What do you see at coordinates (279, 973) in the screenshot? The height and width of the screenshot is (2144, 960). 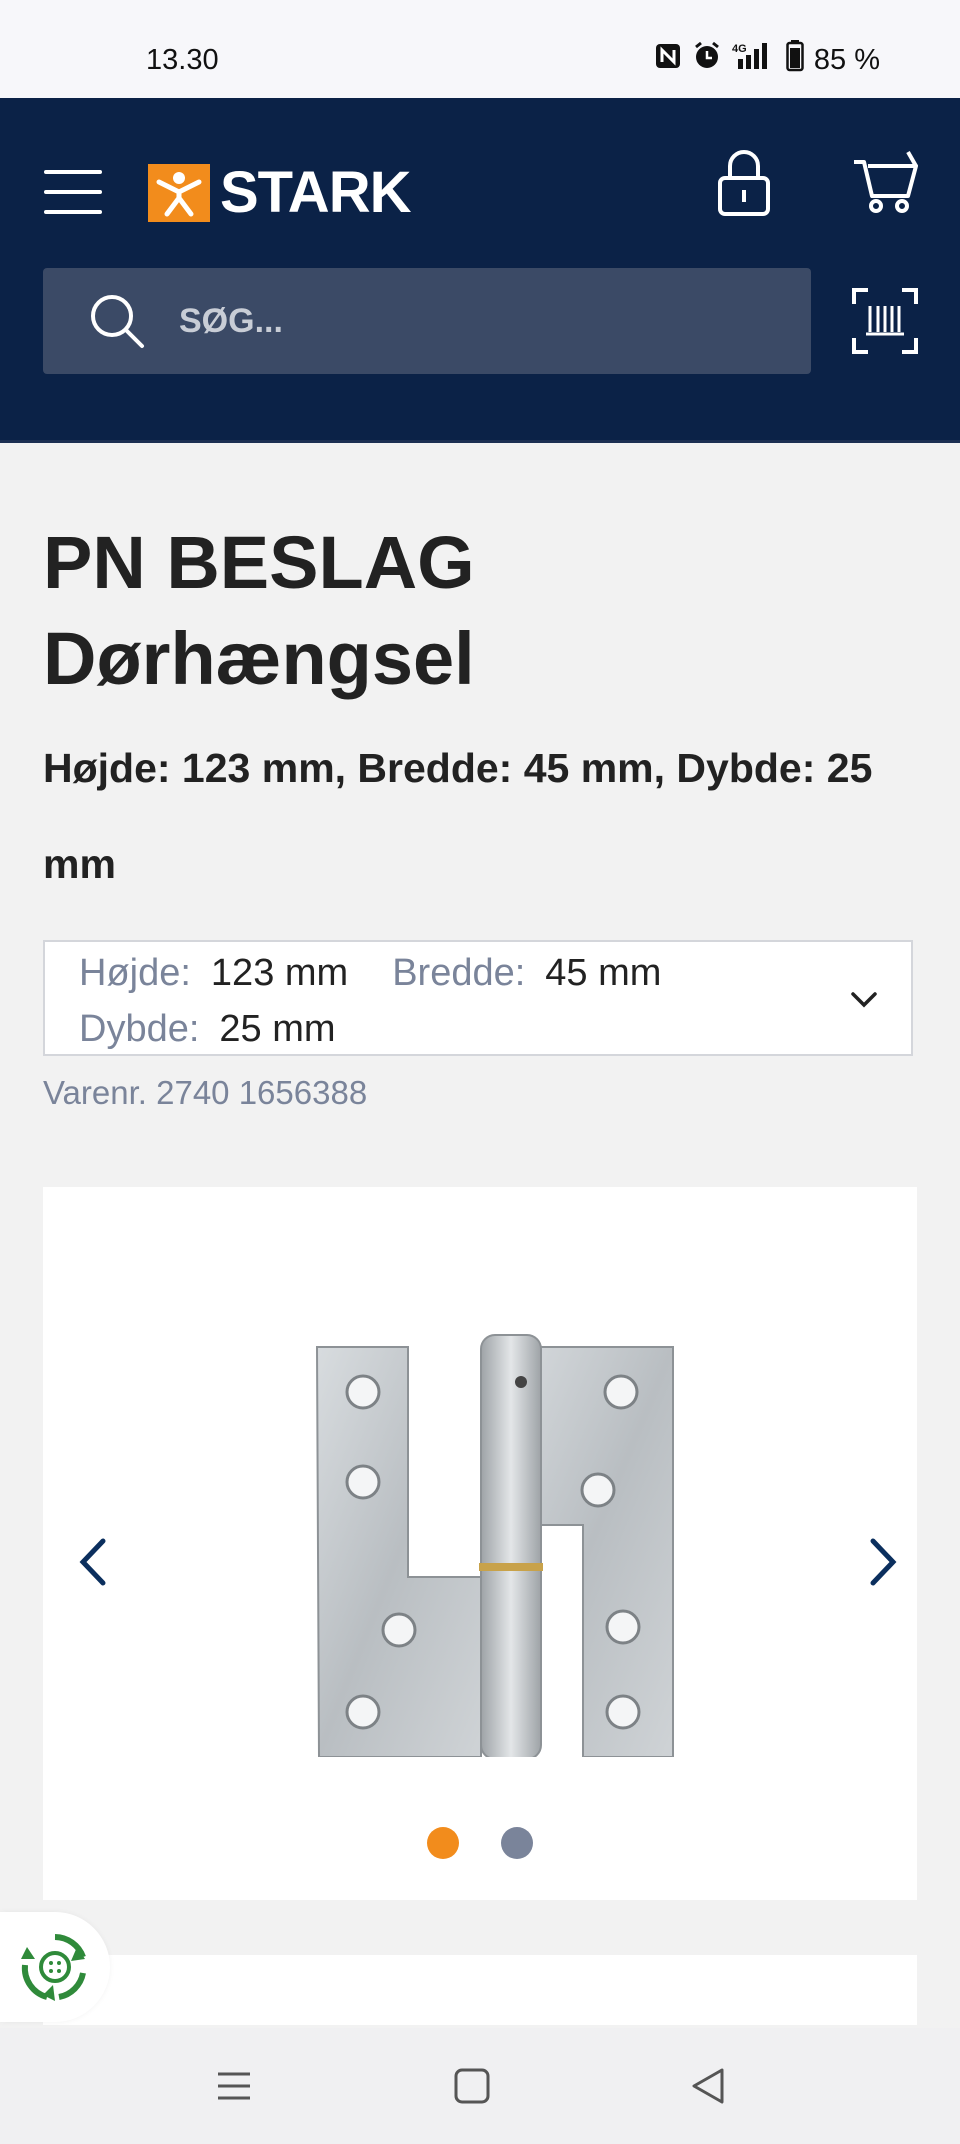 I see `height-value: 123 mm` at bounding box center [279, 973].